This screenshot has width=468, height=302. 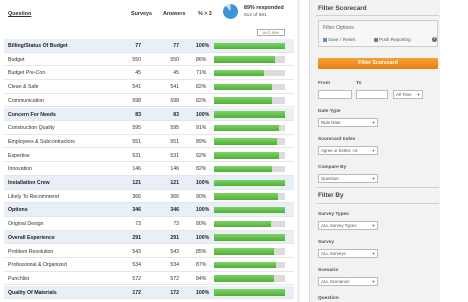 I want to click on column-header-pct: % > 2, so click(x=205, y=14).